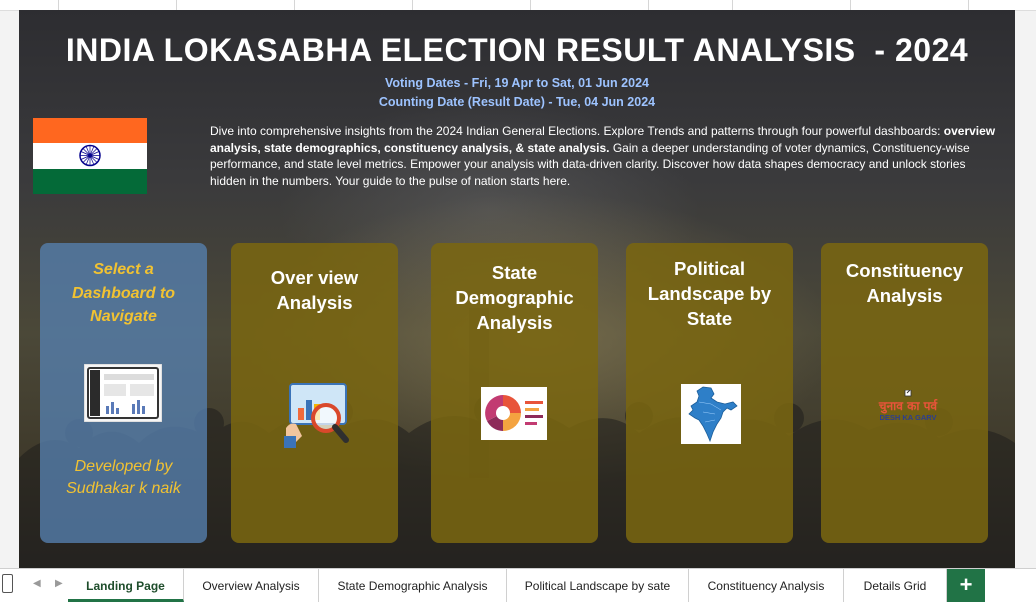 The width and height of the screenshot is (1036, 608). I want to click on developer-credit: Developed by Sudhakar k naik, so click(123, 477).